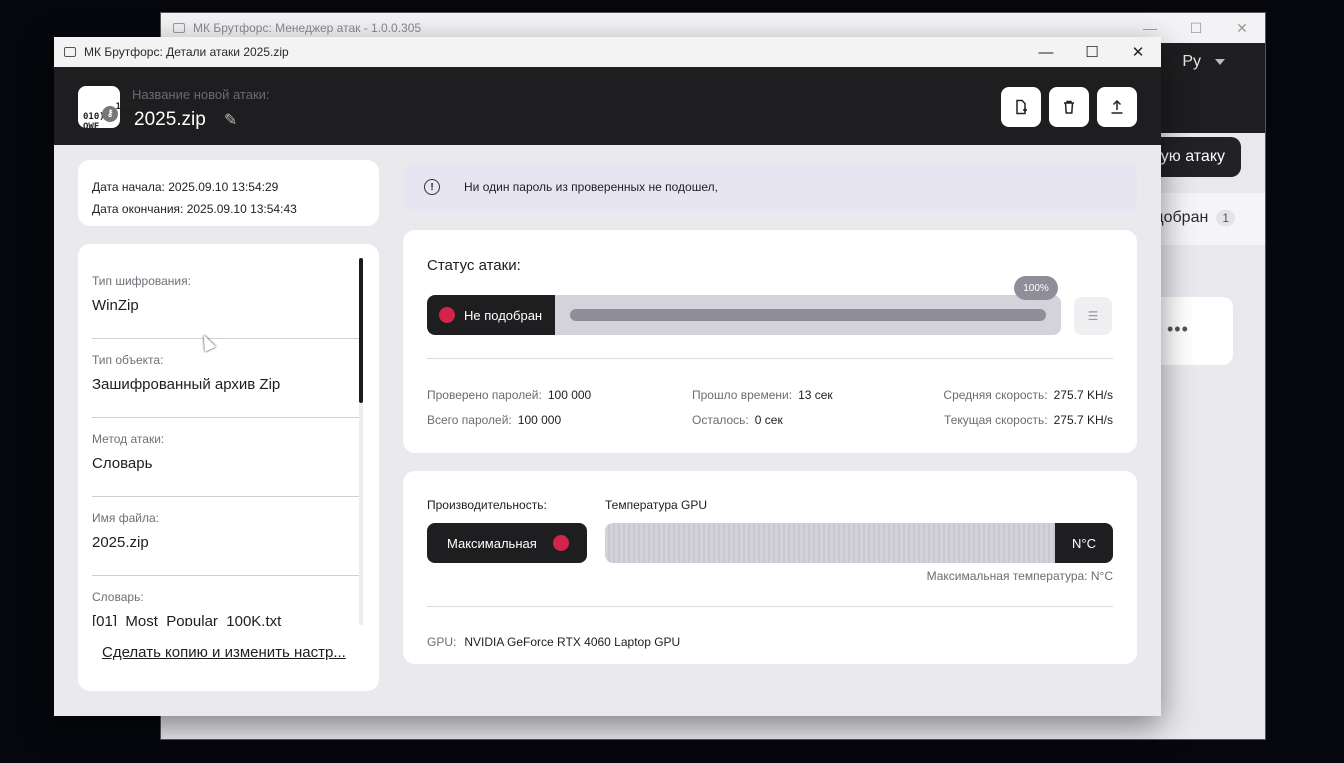 This screenshot has width=1344, height=763. Describe the element at coordinates (201, 94) in the screenshot. I see `attack-name-caption: Название новой атаки:` at that location.